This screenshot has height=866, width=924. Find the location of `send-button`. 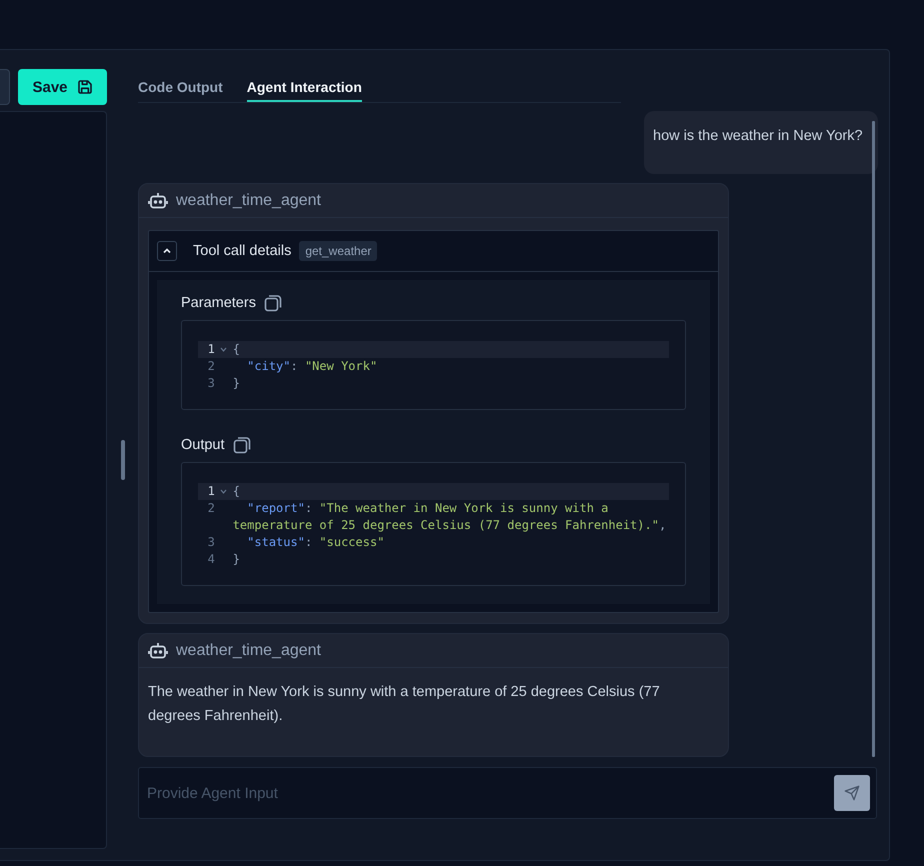

send-button is located at coordinates (852, 793).